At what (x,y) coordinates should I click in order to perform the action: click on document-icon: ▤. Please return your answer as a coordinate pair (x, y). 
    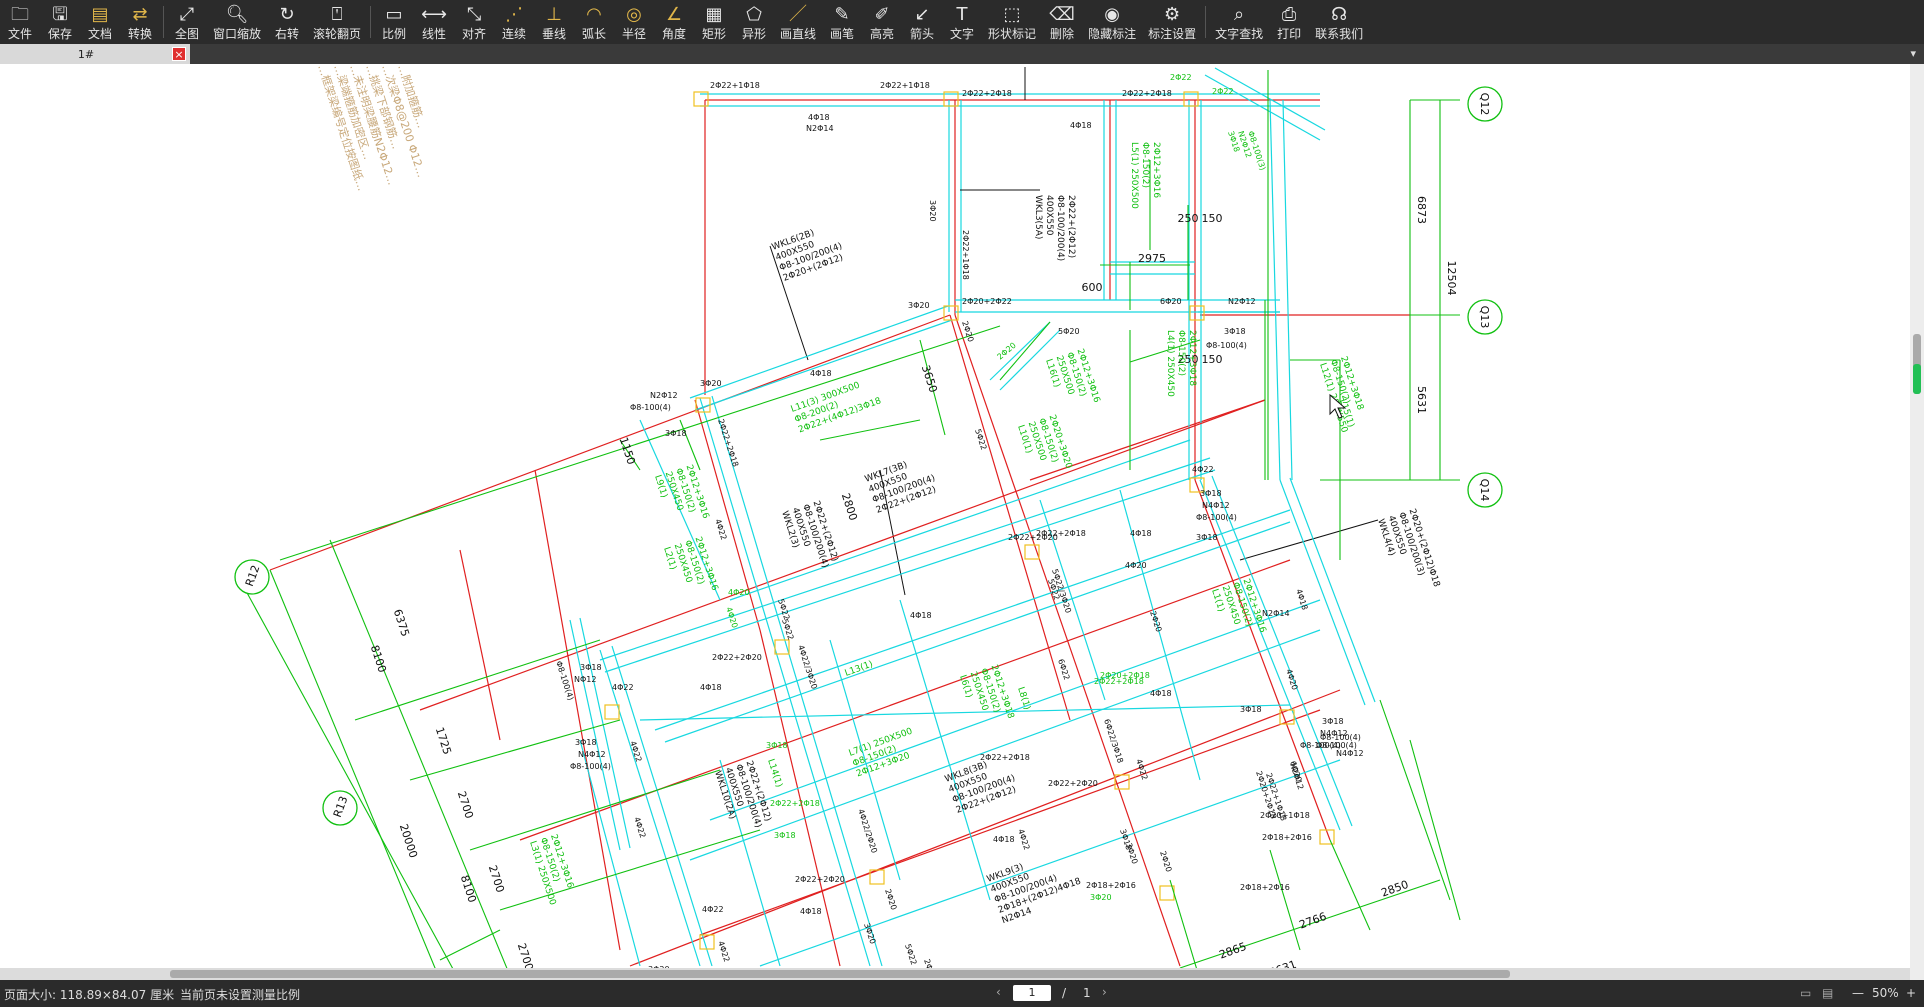
    Looking at the image, I should click on (100, 14).